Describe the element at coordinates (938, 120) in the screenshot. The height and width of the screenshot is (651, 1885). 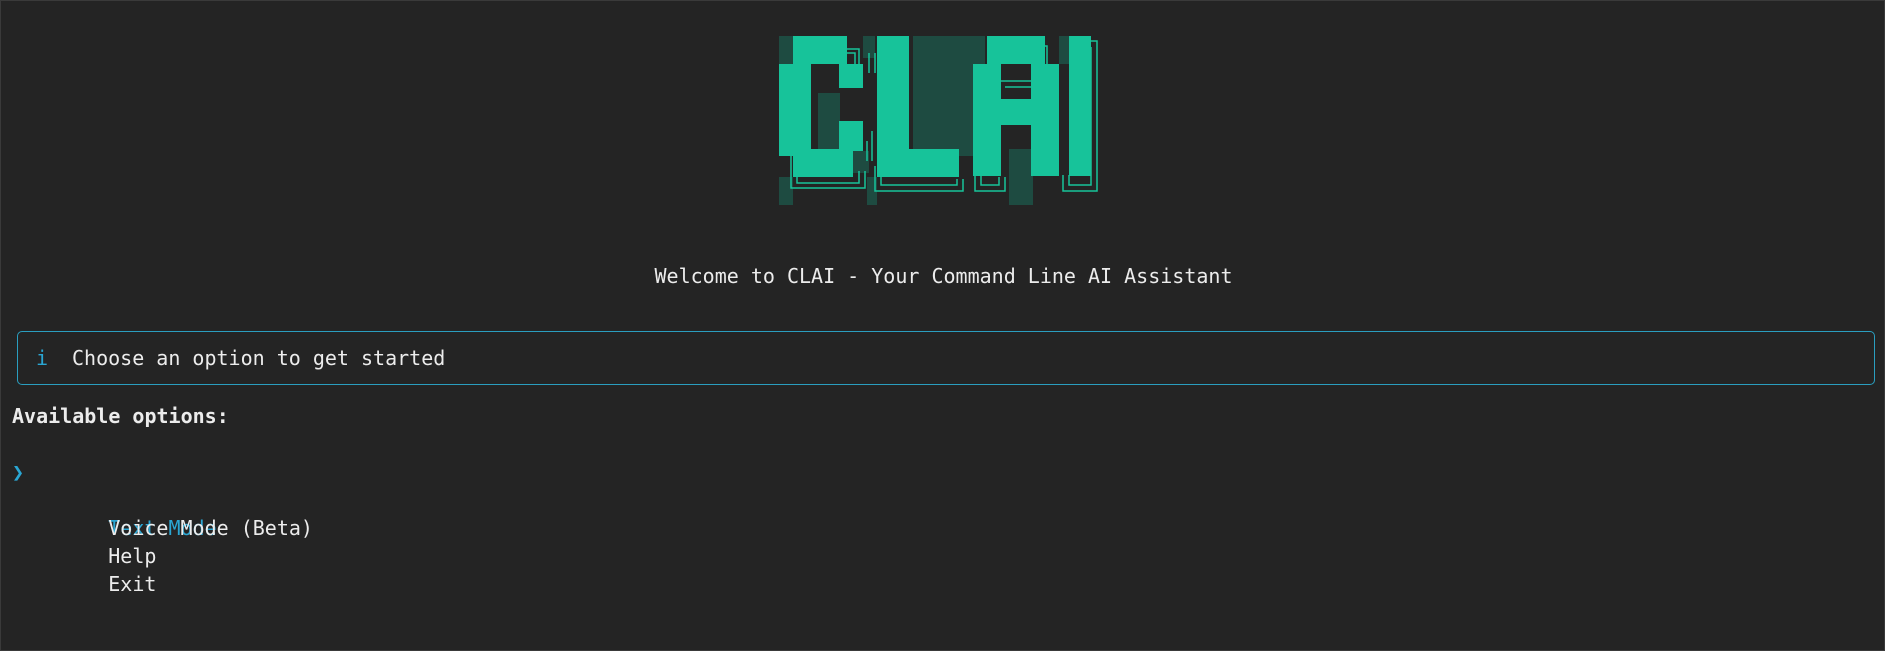
I see `clai-logo` at that location.